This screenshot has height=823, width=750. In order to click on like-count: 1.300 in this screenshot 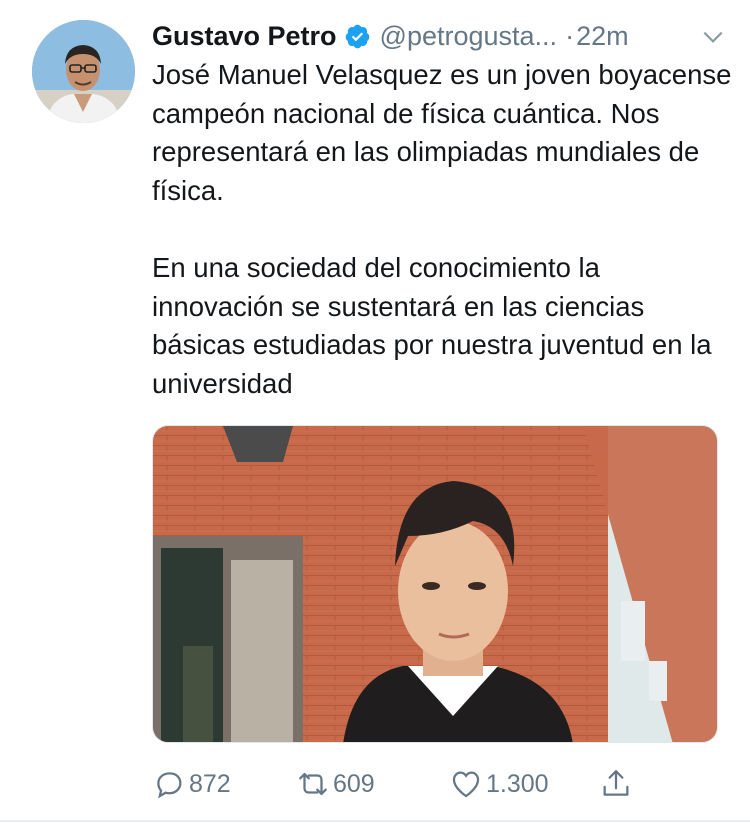, I will do `click(517, 783)`.